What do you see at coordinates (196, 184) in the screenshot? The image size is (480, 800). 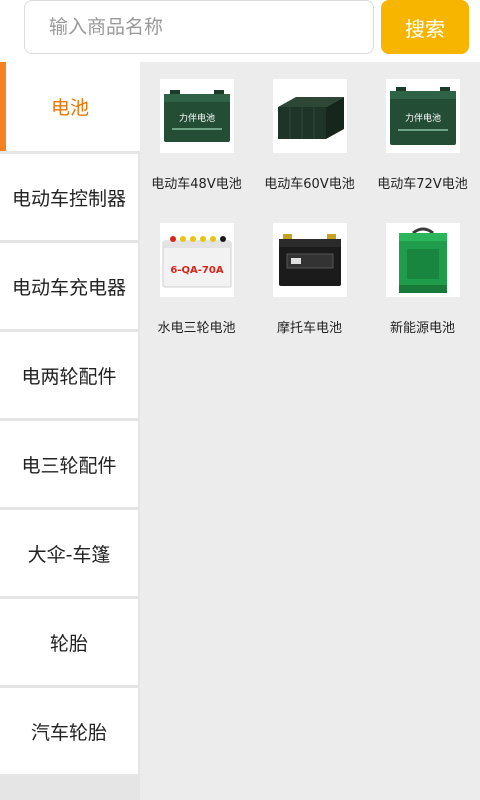 I see `product-name: 电动车48V电池` at bounding box center [196, 184].